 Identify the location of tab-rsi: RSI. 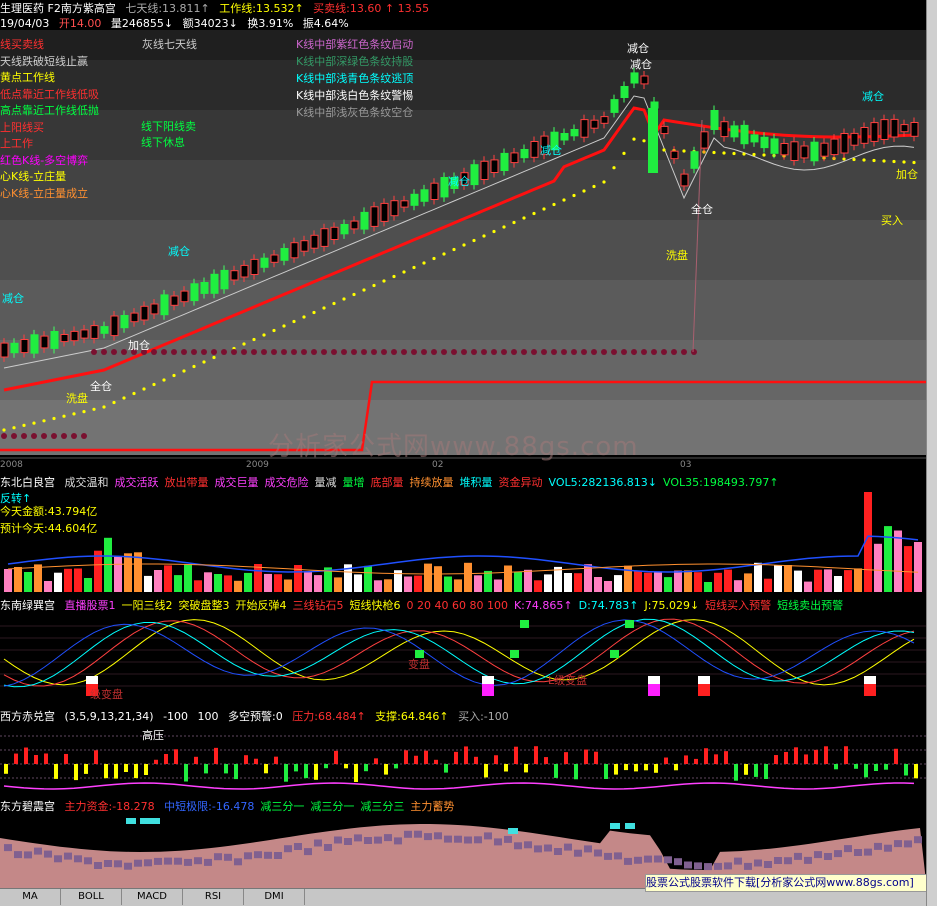
(213, 897).